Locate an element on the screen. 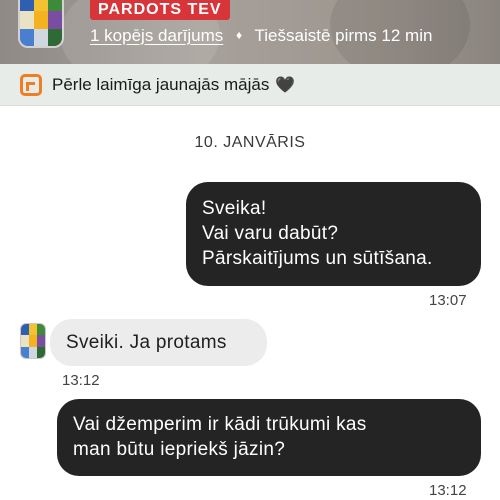 Image resolution: width=500 pixels, height=500 pixels. user-avatar is located at coordinates (41, 24).